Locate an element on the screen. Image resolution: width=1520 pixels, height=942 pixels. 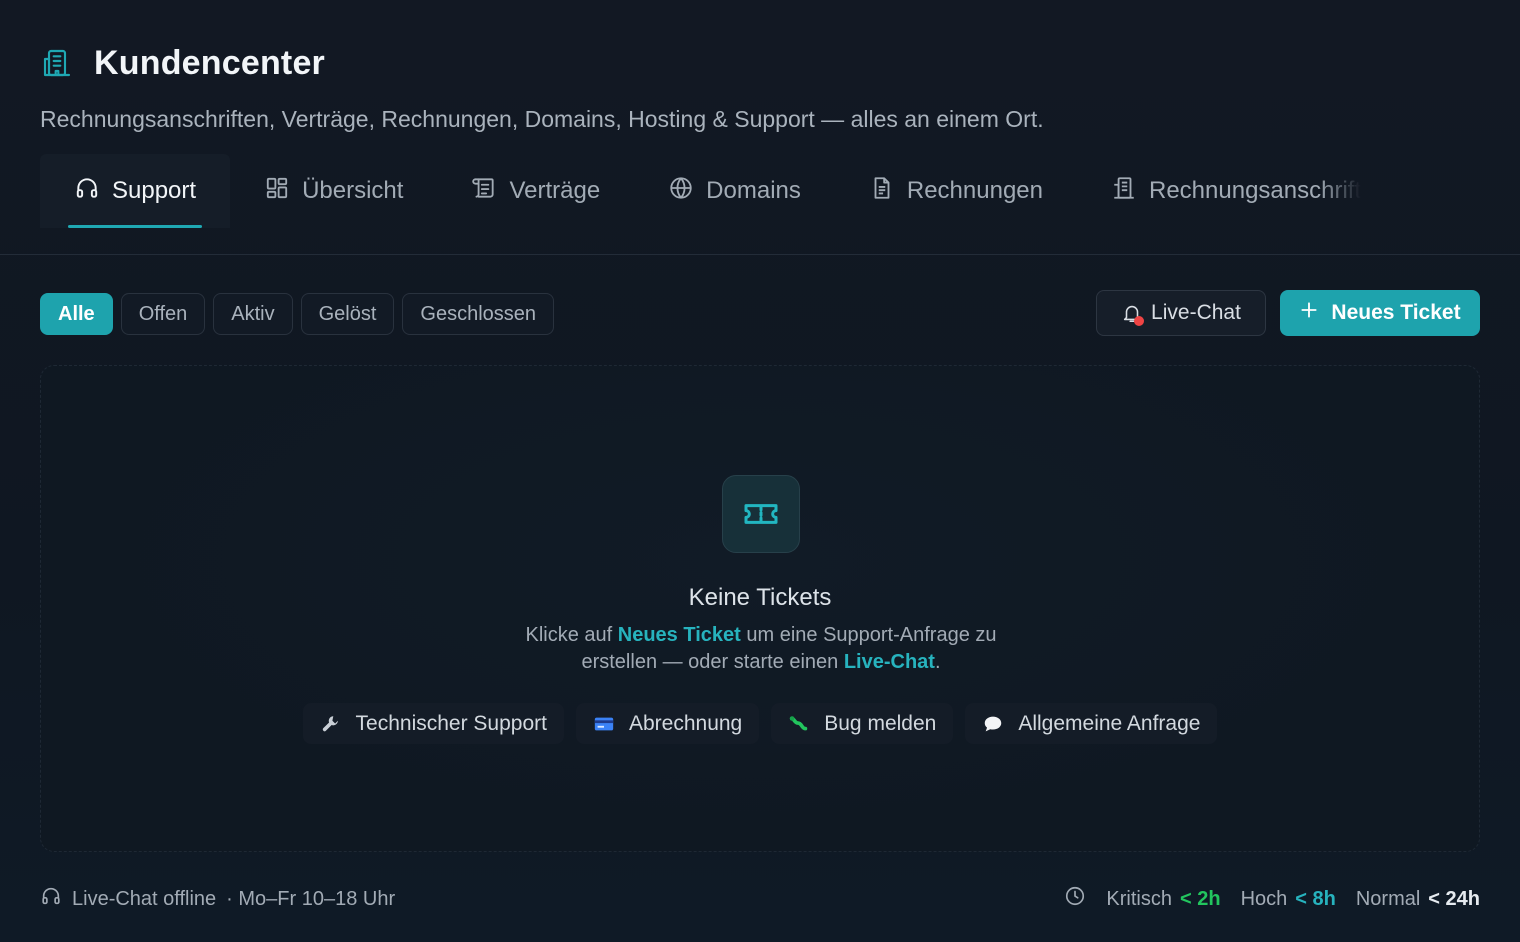
tab-label: Domains is located at coordinates (753, 190).